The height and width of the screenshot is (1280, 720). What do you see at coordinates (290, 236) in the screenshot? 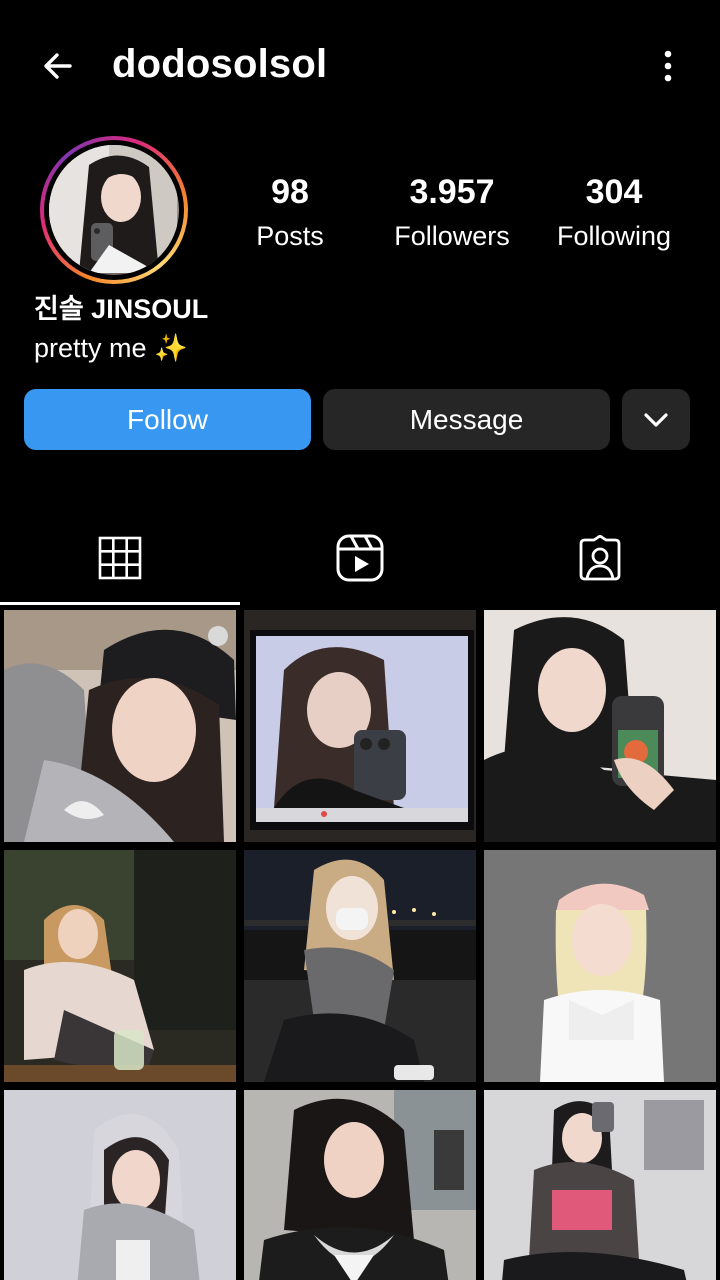
I see `posts-label: Posts` at bounding box center [290, 236].